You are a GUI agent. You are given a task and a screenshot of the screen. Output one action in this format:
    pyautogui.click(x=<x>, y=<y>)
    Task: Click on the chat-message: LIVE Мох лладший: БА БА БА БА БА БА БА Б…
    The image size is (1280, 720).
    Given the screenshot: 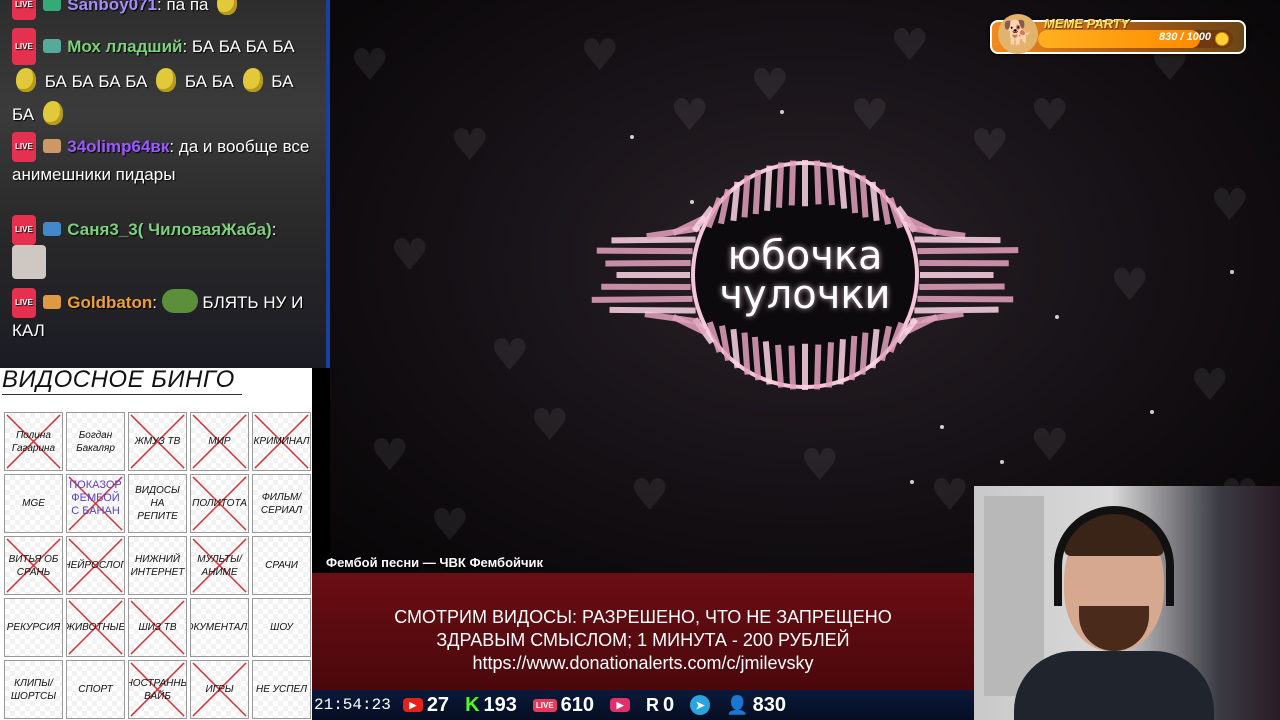 What is the action you would take?
    pyautogui.click(x=162, y=79)
    